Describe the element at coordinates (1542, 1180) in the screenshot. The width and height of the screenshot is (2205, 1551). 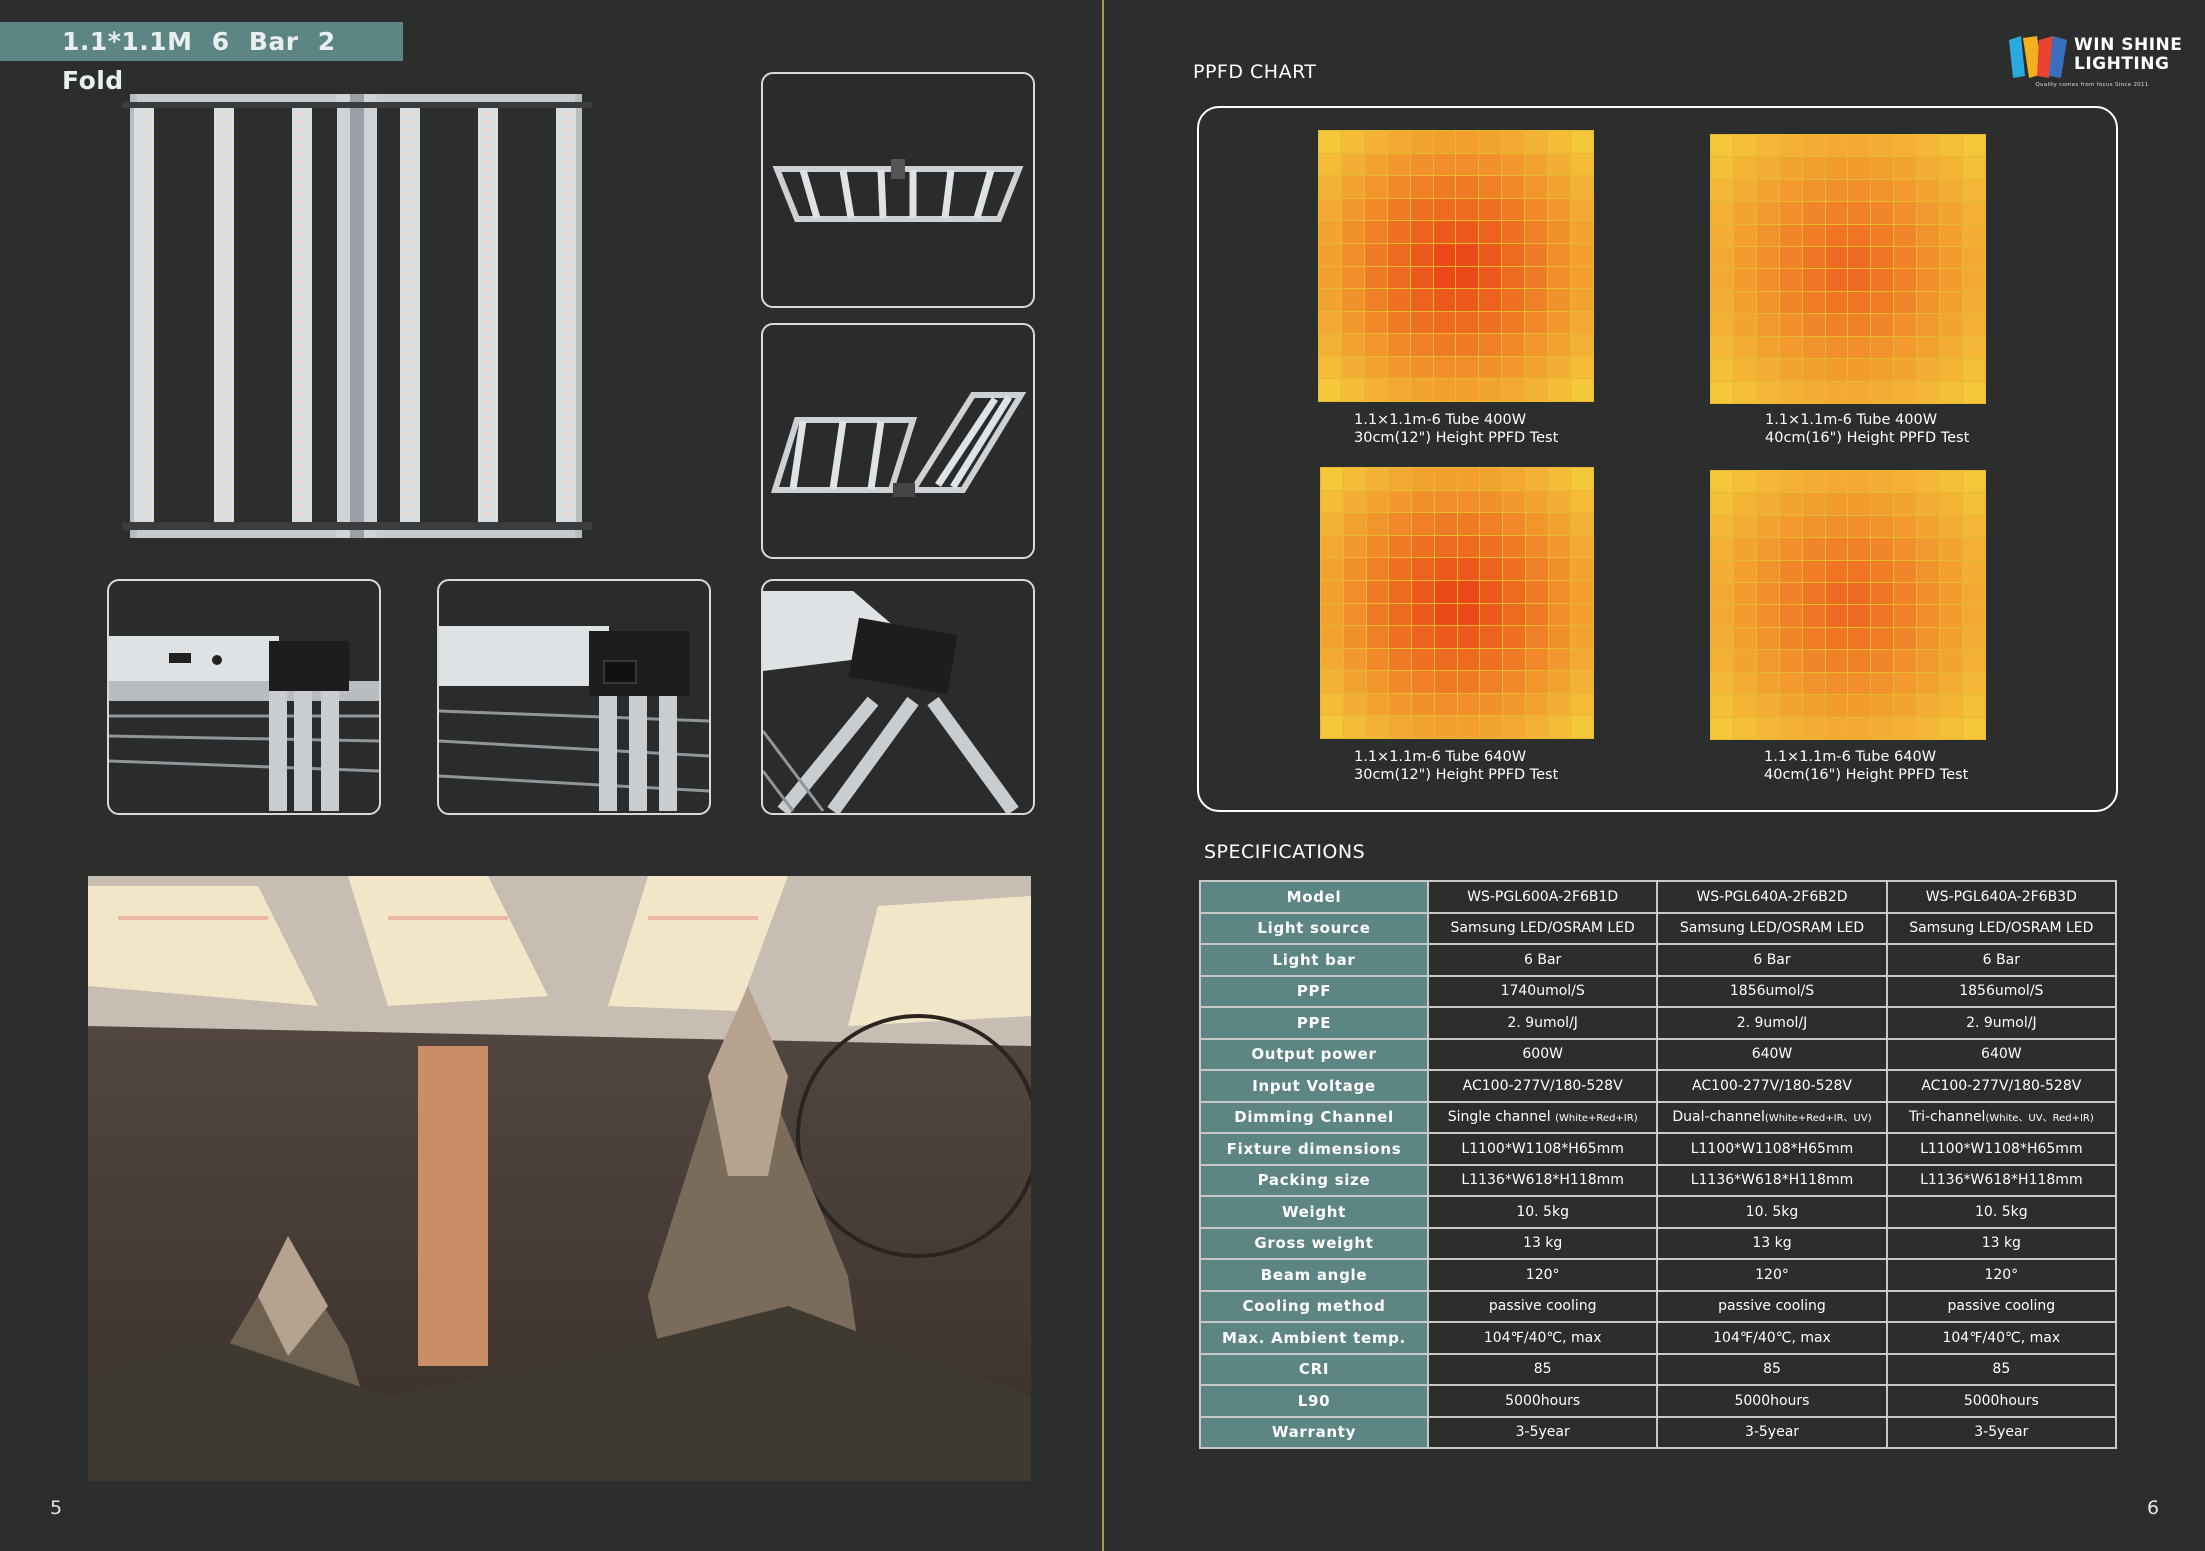
I see `spec-value: L1136*W618*H118mm` at that location.